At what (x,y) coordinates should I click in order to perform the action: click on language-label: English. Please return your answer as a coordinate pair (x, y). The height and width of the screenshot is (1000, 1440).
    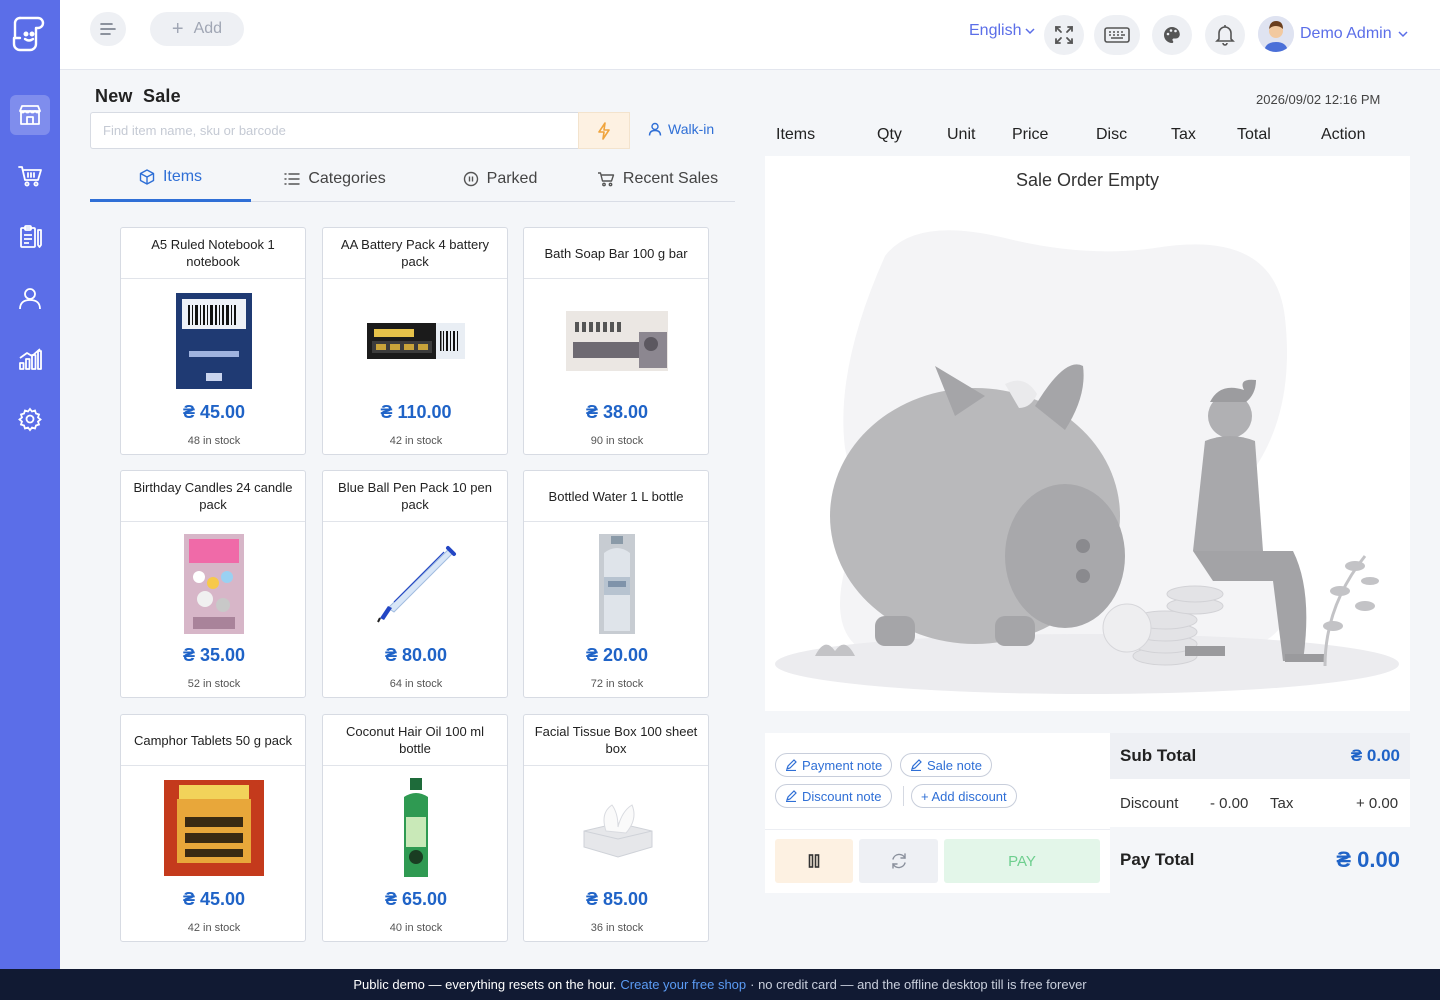
    Looking at the image, I should click on (995, 30).